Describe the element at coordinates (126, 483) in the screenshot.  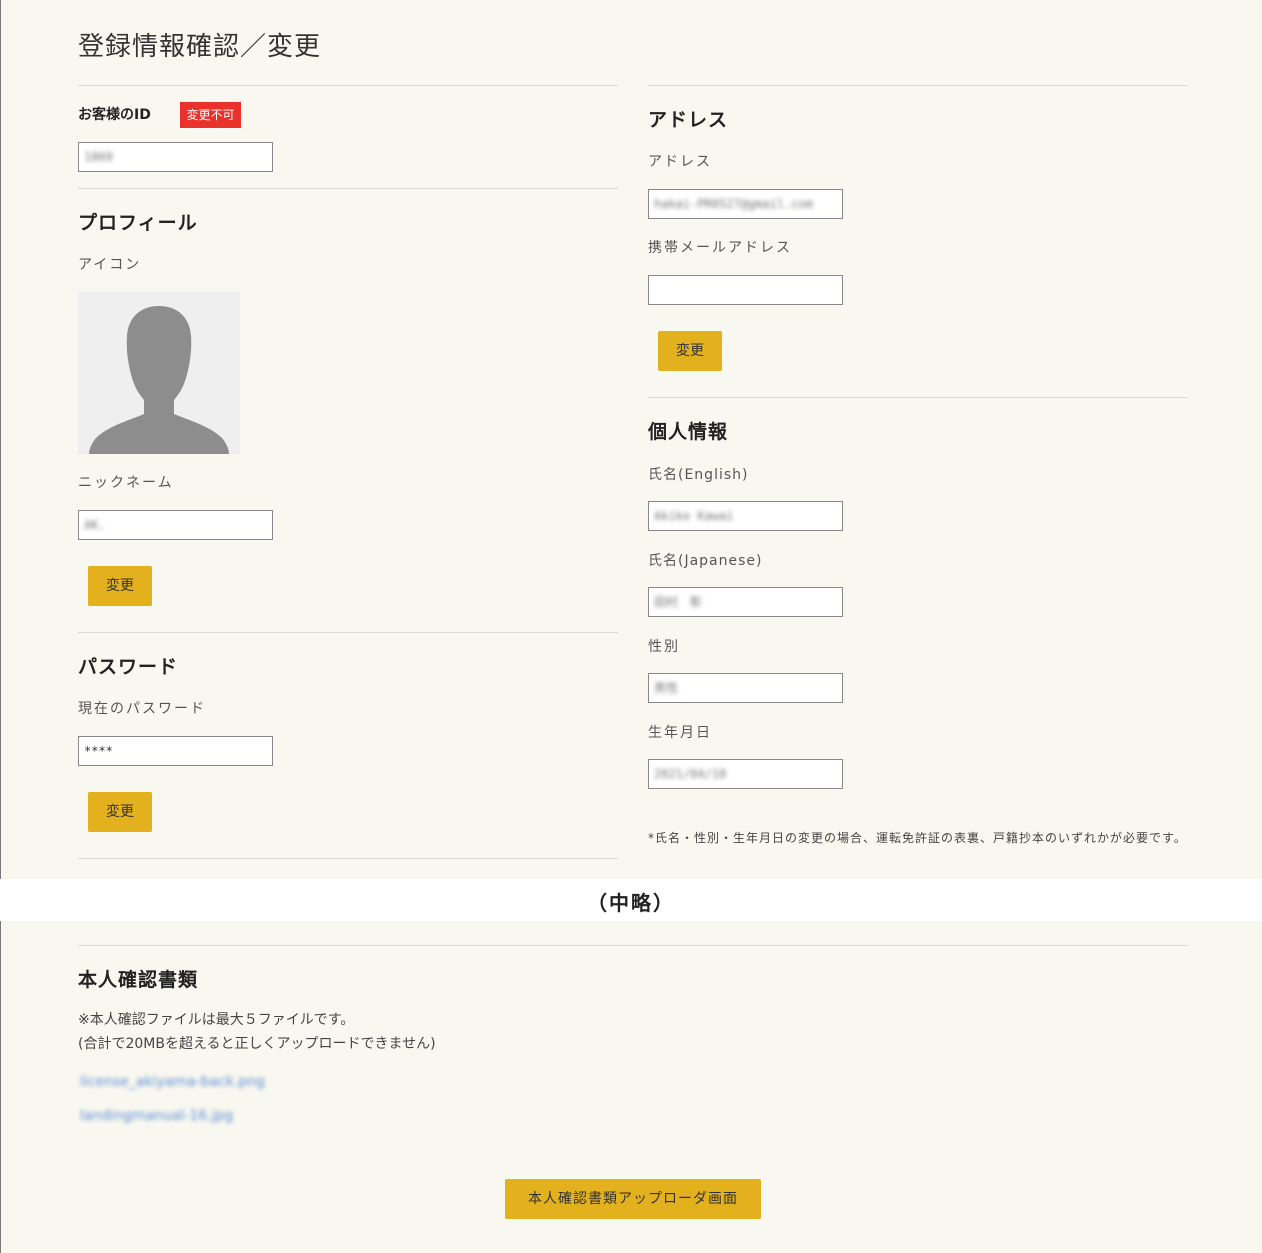
I see `nickname-label: ニックネーム` at that location.